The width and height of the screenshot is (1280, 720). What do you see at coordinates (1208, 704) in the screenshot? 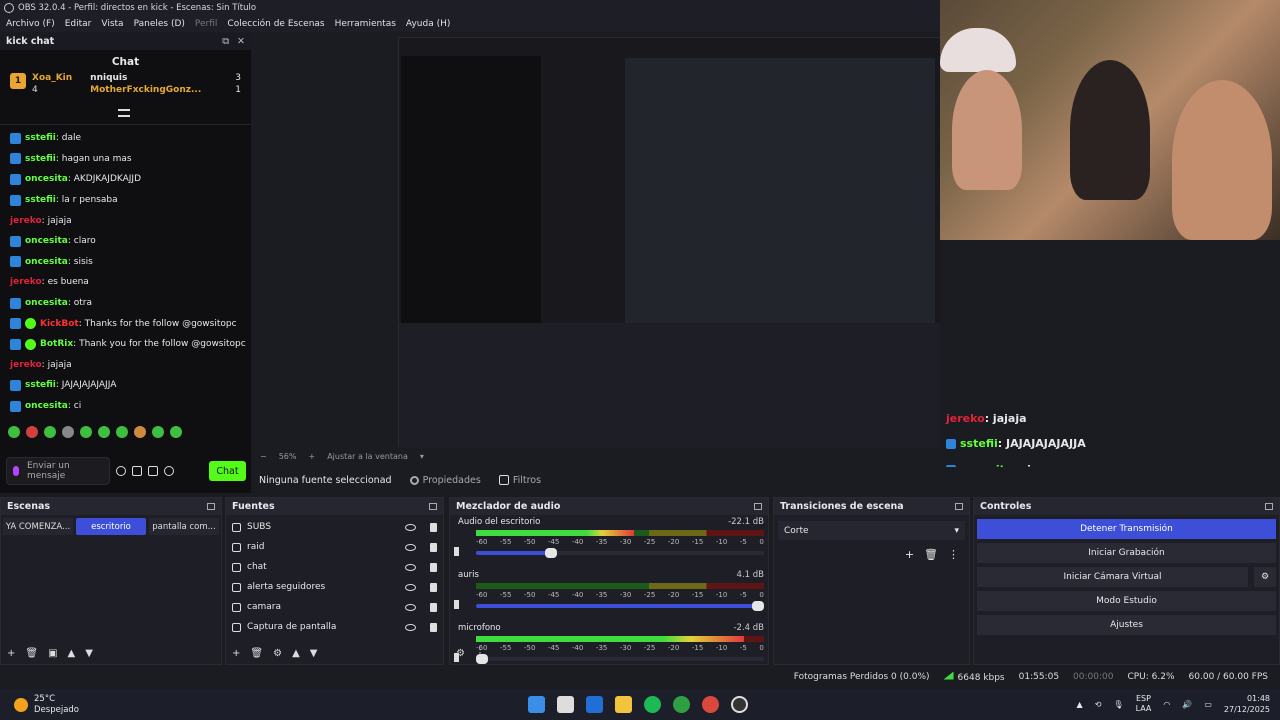
I see `battery-icon: ▭` at bounding box center [1208, 704].